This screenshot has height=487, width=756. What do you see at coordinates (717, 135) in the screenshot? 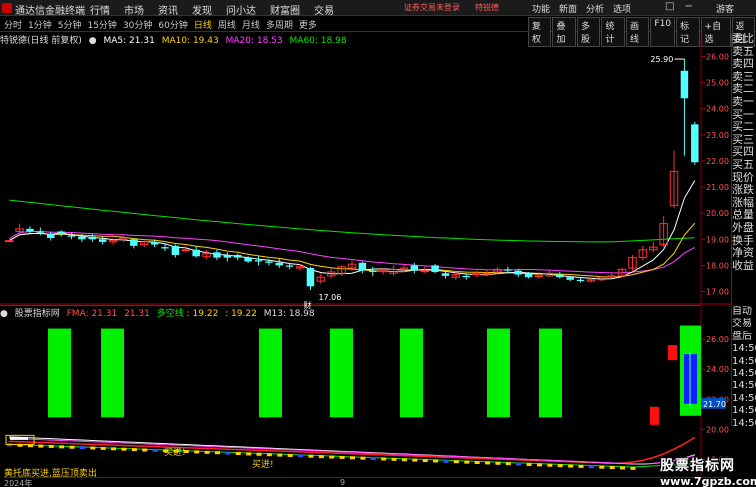
I see `y-tick-label: 23.00` at bounding box center [717, 135].